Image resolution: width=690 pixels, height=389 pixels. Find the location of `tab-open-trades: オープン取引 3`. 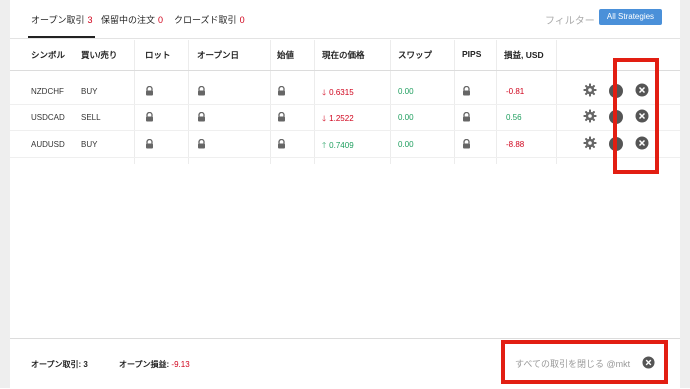

tab-open-trades: オープン取引 3 is located at coordinates (61, 25).